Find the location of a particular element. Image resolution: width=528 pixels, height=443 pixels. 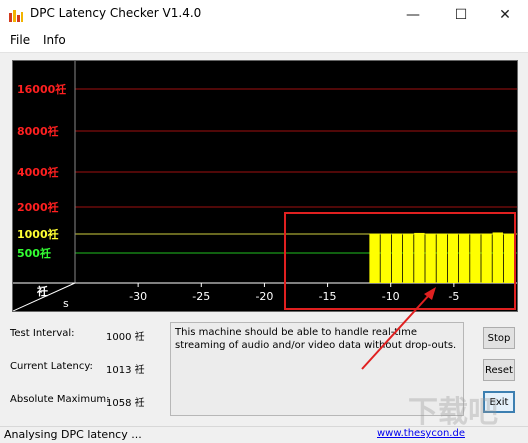

menu-bar: File Info is located at coordinates (264, 41).